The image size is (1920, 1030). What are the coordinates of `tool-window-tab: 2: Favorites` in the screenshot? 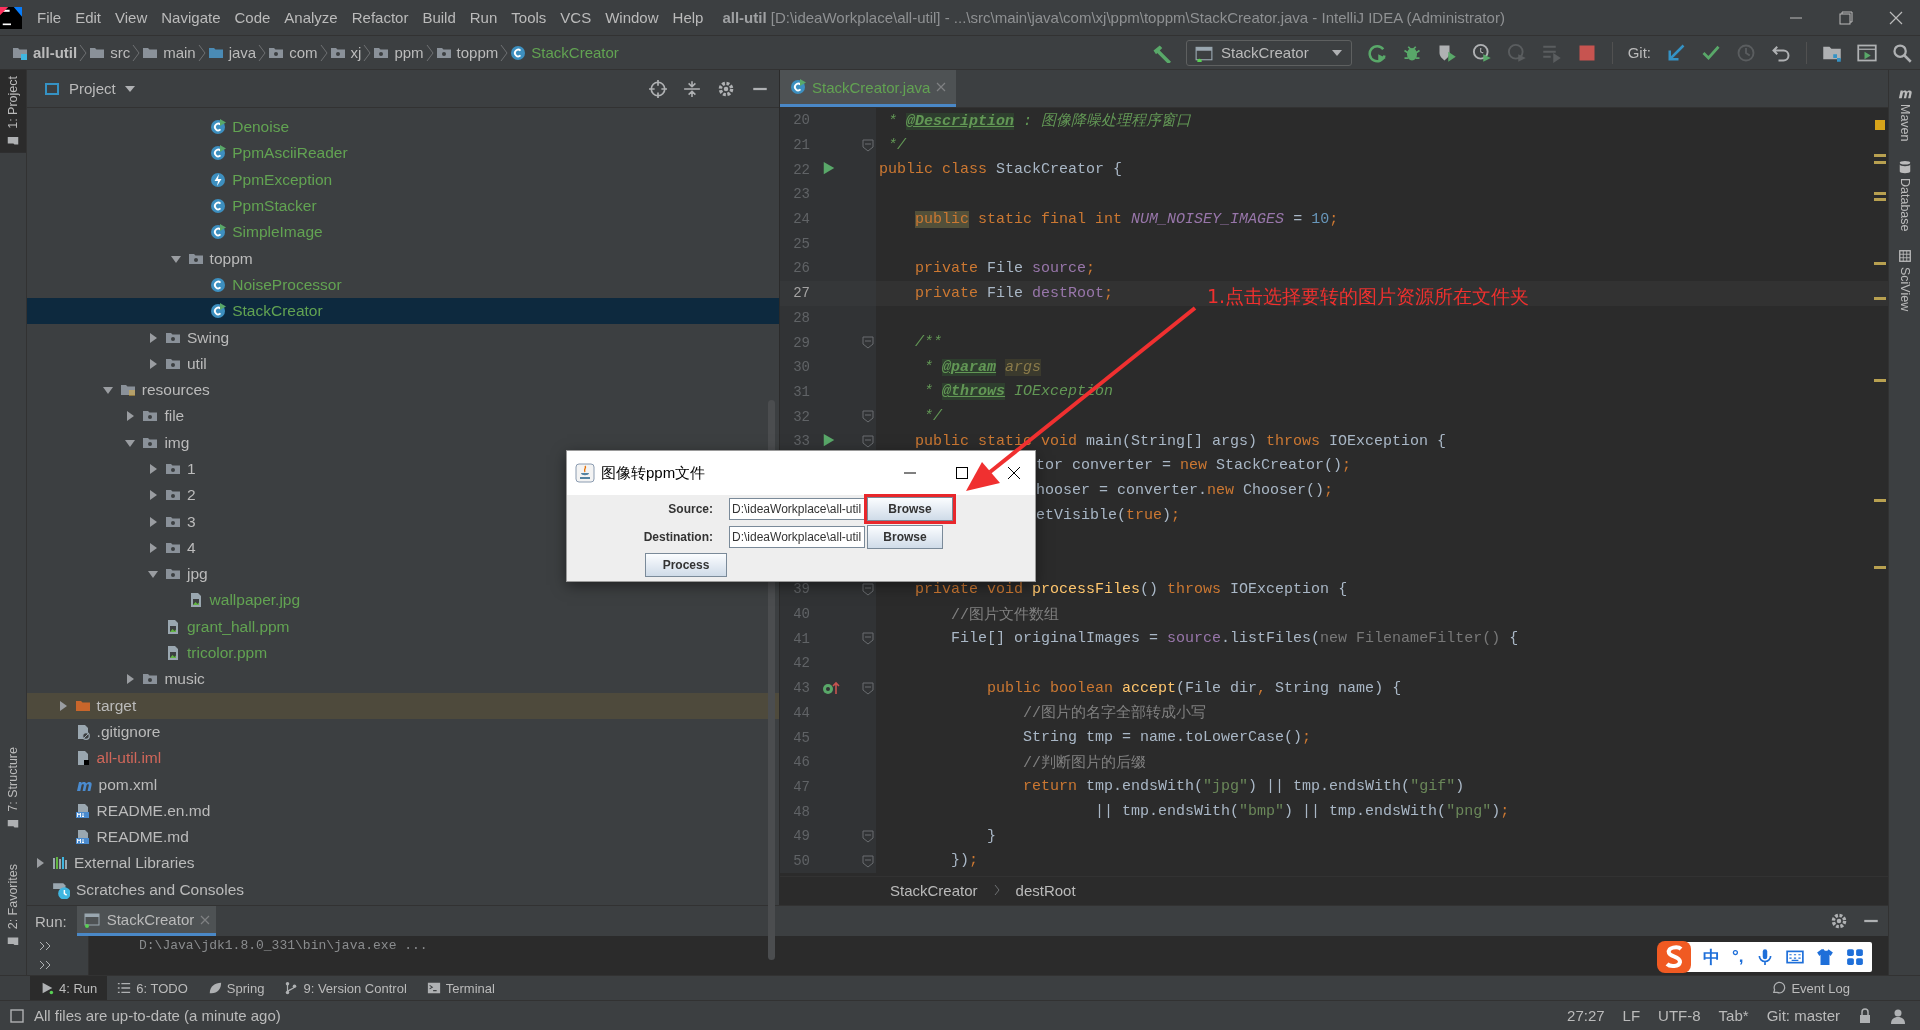 It's located at (13, 905).